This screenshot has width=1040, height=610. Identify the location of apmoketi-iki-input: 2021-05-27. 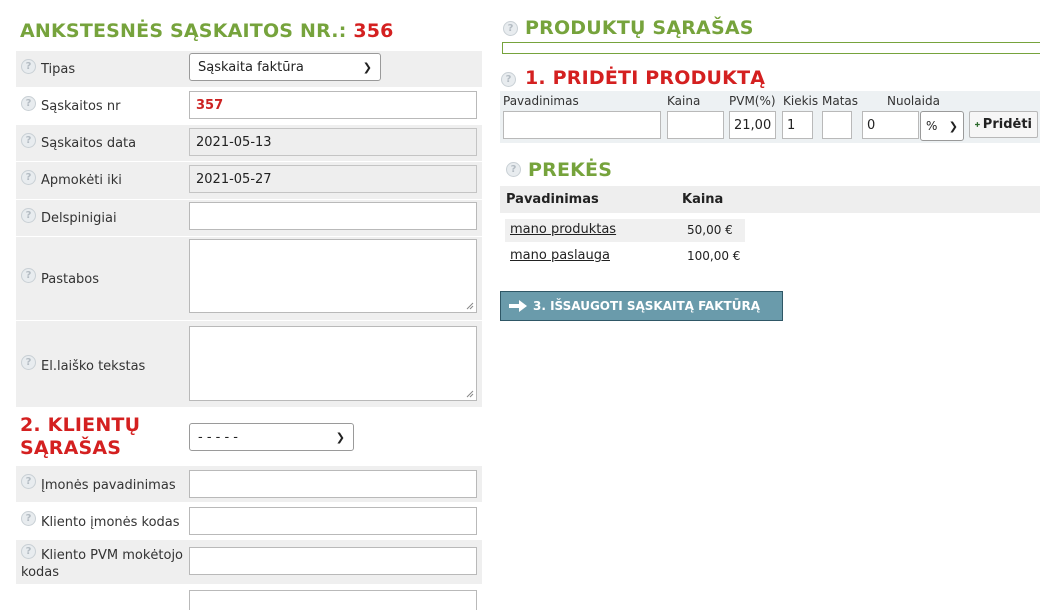
(333, 179).